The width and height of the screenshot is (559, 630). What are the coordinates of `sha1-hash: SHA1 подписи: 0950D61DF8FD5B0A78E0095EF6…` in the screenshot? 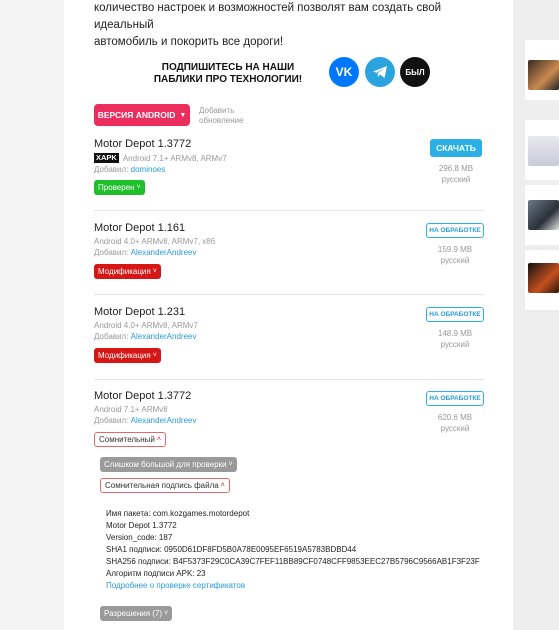 It's located at (231, 549).